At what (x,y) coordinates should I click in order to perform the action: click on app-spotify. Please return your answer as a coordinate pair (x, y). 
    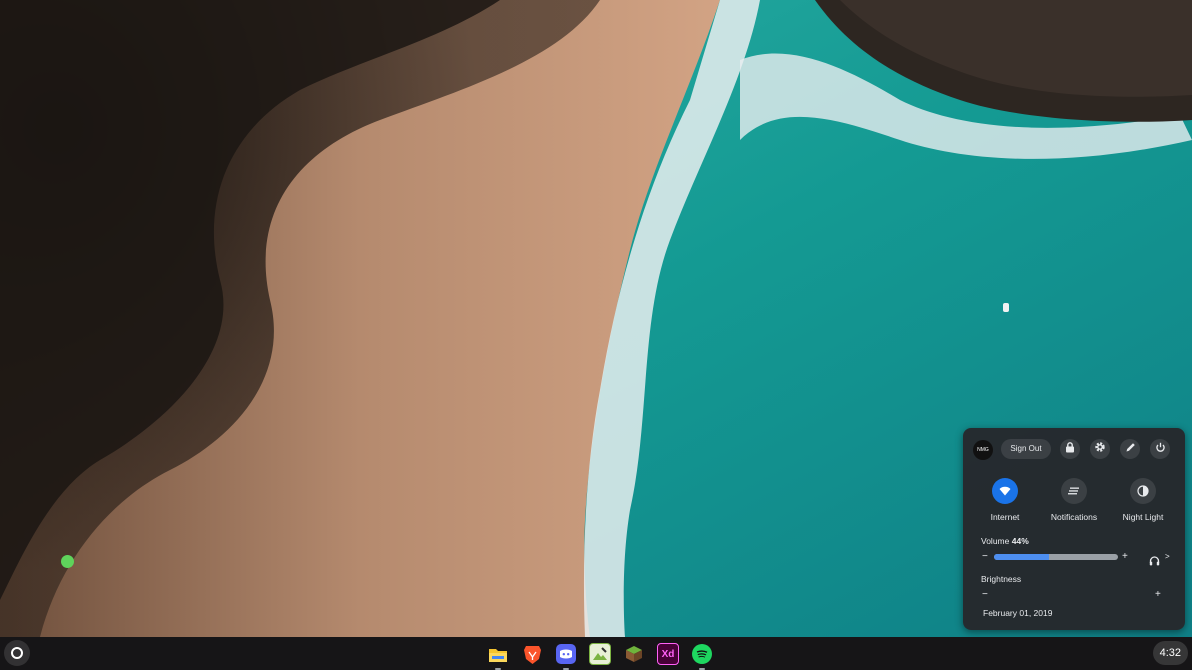
    Looking at the image, I should click on (702, 655).